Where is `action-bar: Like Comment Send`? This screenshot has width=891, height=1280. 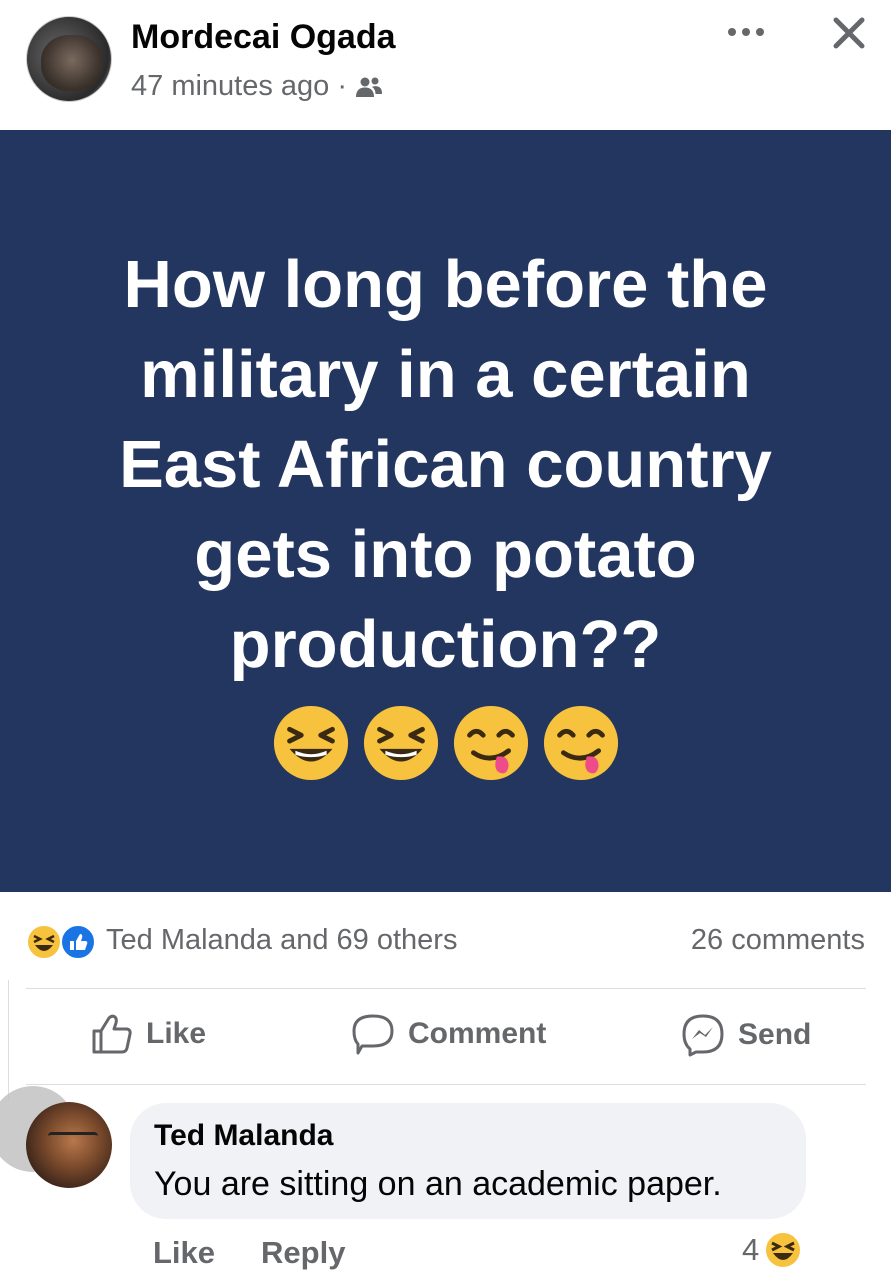 action-bar: Like Comment Send is located at coordinates (445, 1037).